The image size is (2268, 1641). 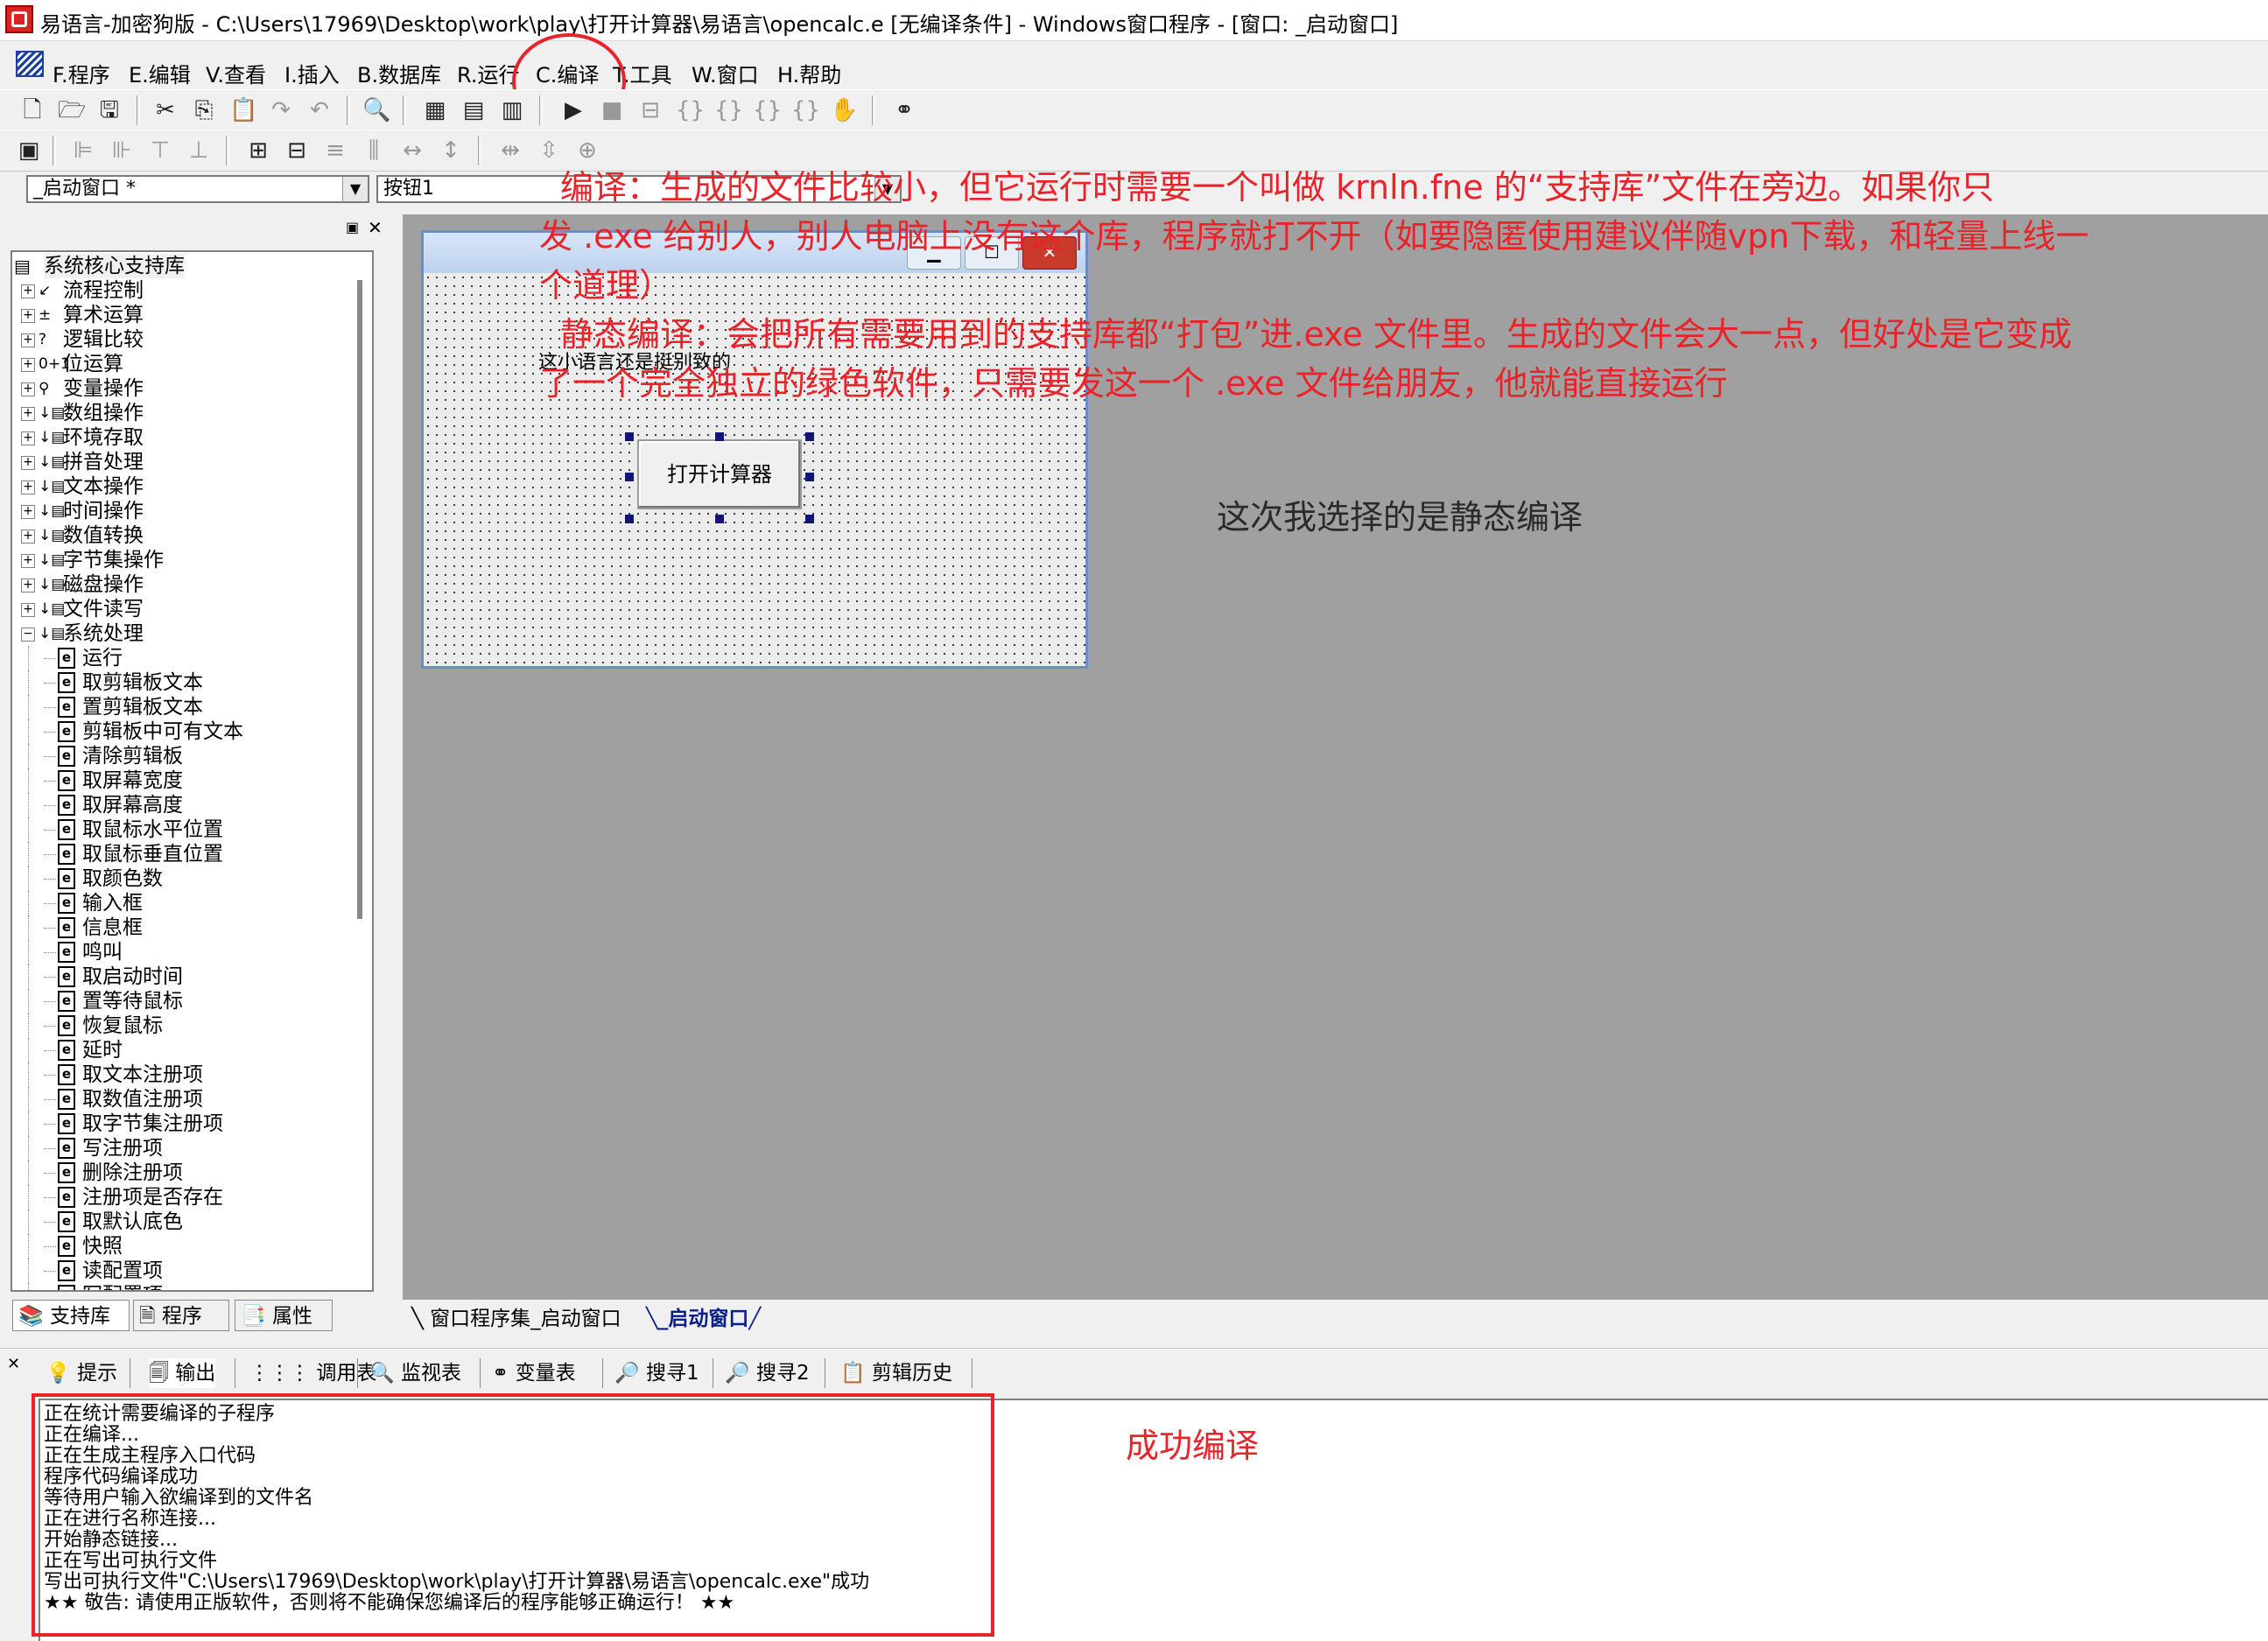 I want to click on chevron-down-icon: ▼, so click(x=355, y=189).